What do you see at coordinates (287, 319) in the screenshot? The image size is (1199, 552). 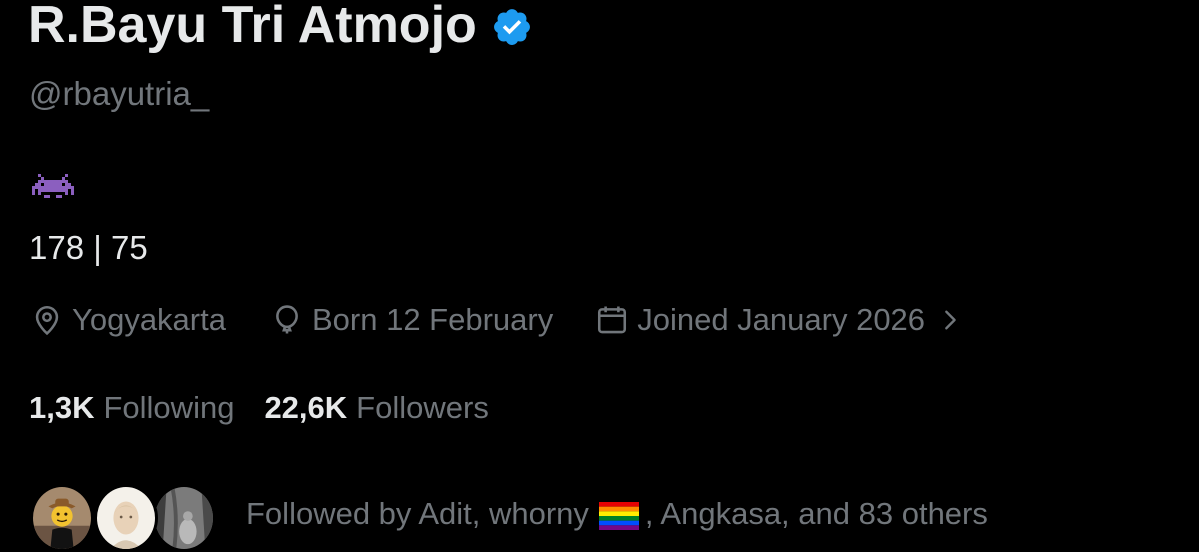 I see `balloon-icon` at bounding box center [287, 319].